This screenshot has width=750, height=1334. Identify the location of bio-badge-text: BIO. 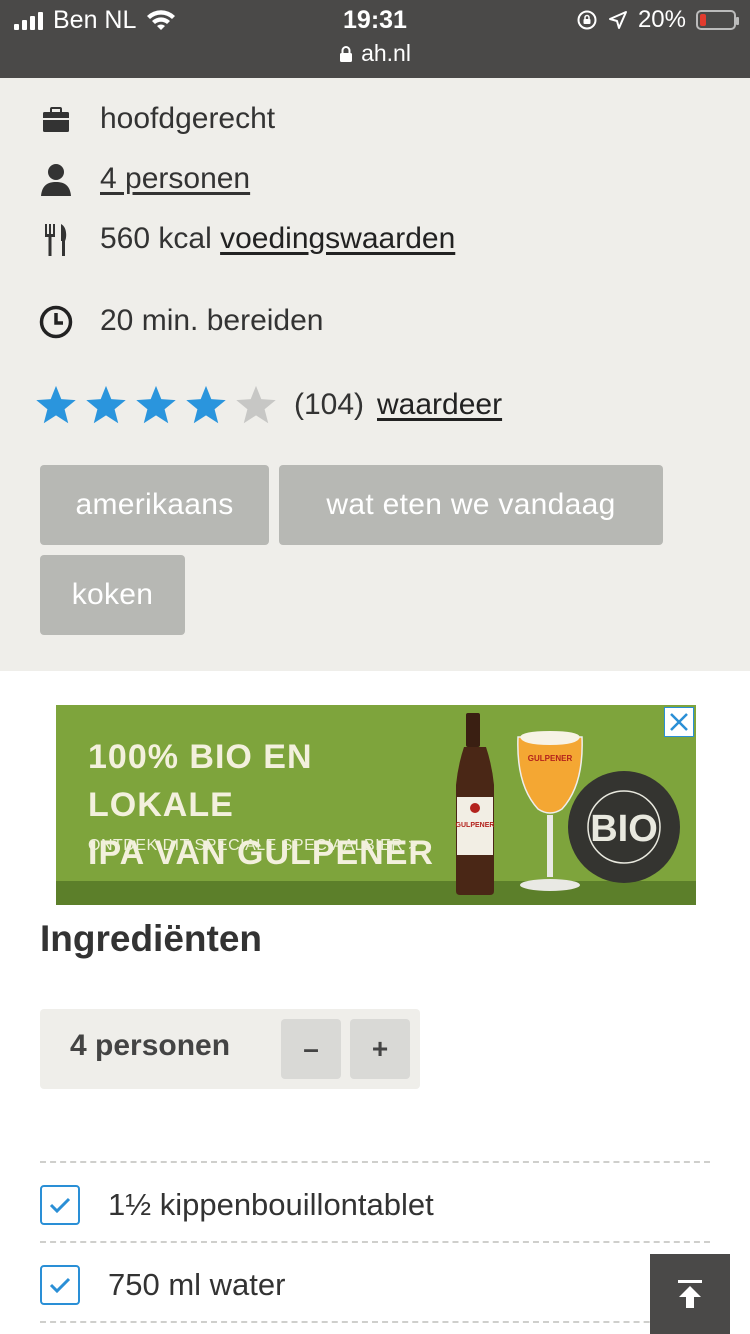
(624, 829).